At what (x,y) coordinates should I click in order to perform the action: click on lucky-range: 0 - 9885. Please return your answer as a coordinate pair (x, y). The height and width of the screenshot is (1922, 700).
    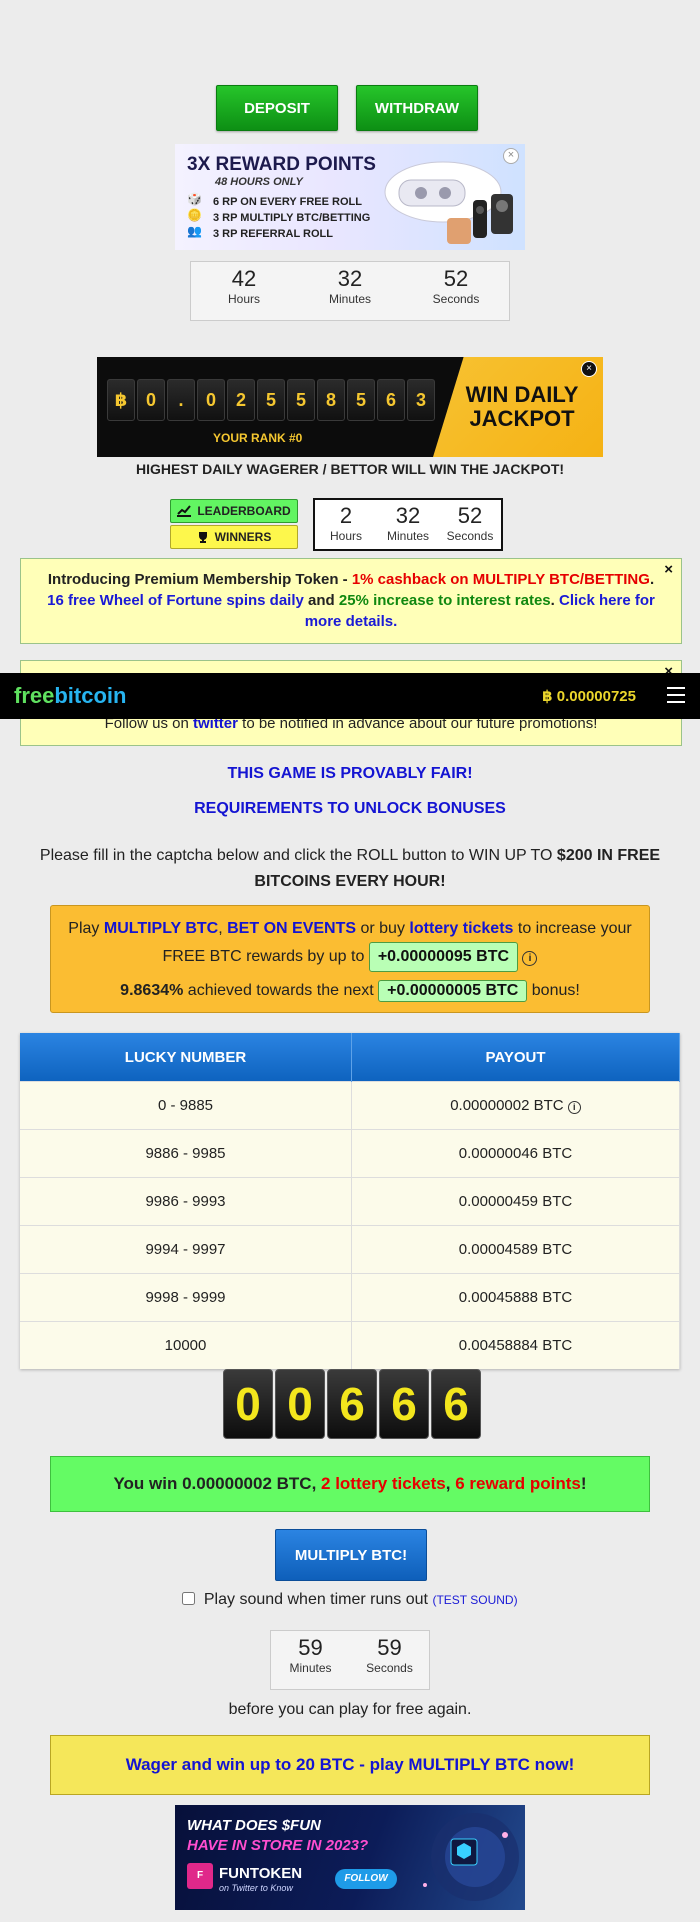
    Looking at the image, I should click on (186, 1105).